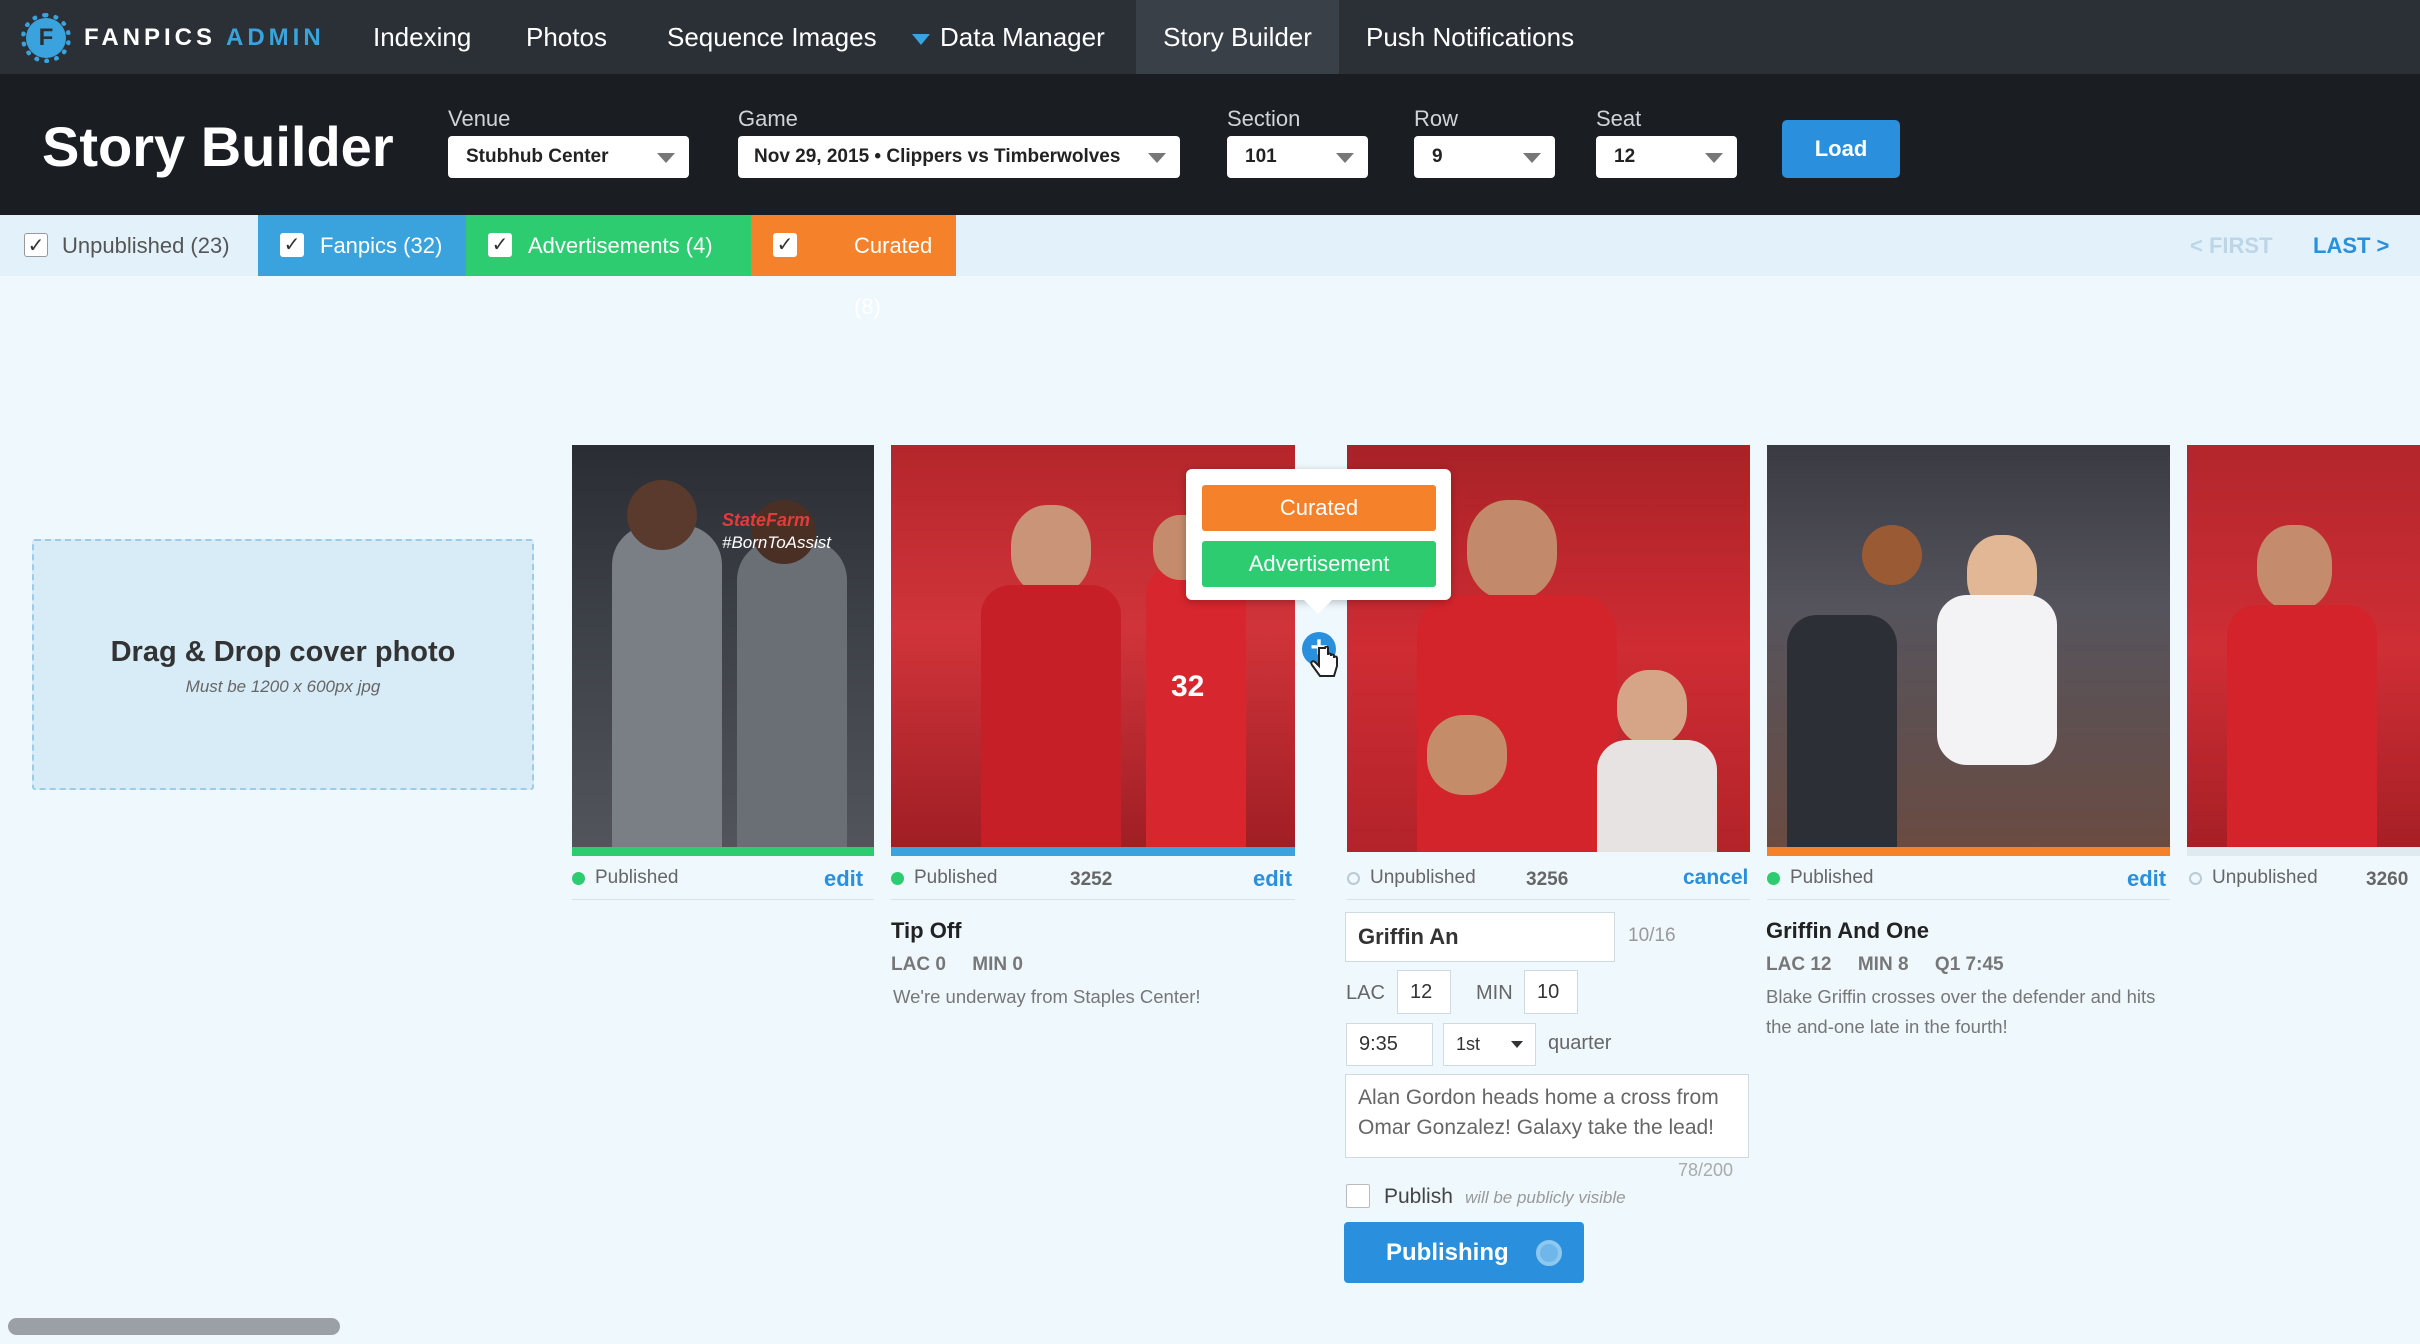  I want to click on gear-logo-icon: F, so click(46, 38).